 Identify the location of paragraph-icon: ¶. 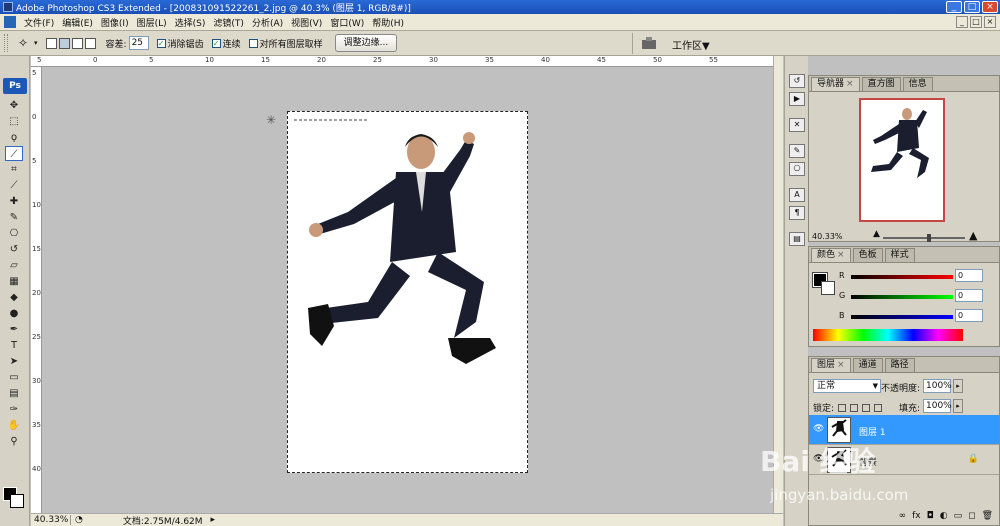
(797, 213).